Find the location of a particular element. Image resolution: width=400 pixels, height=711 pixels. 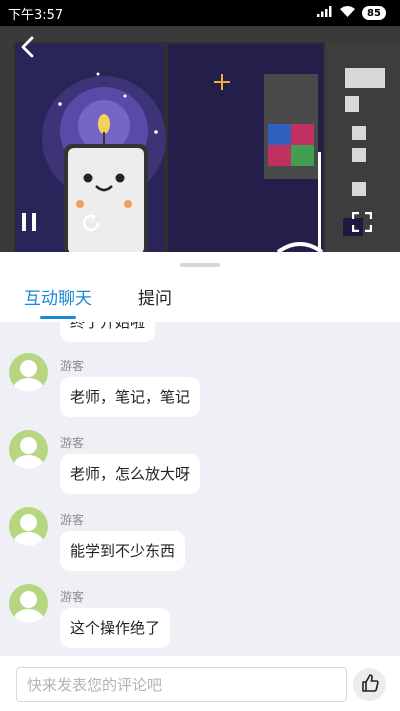

message-bubble: 老师，怎么放大呀 is located at coordinates (130, 474).